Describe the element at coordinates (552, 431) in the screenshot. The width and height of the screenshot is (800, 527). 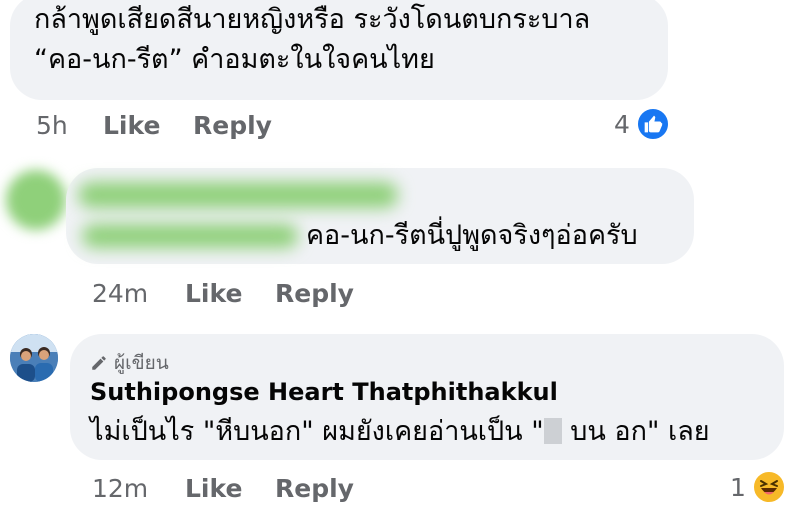
I see `censored-block` at that location.